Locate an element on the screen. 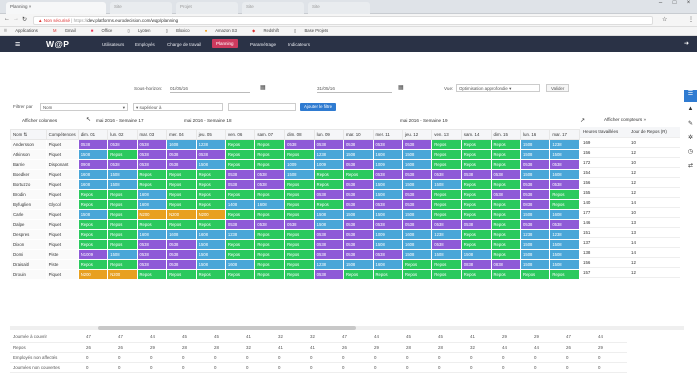  bookmark-lyoten: ▯ Lyoten is located at coordinates (143, 30).